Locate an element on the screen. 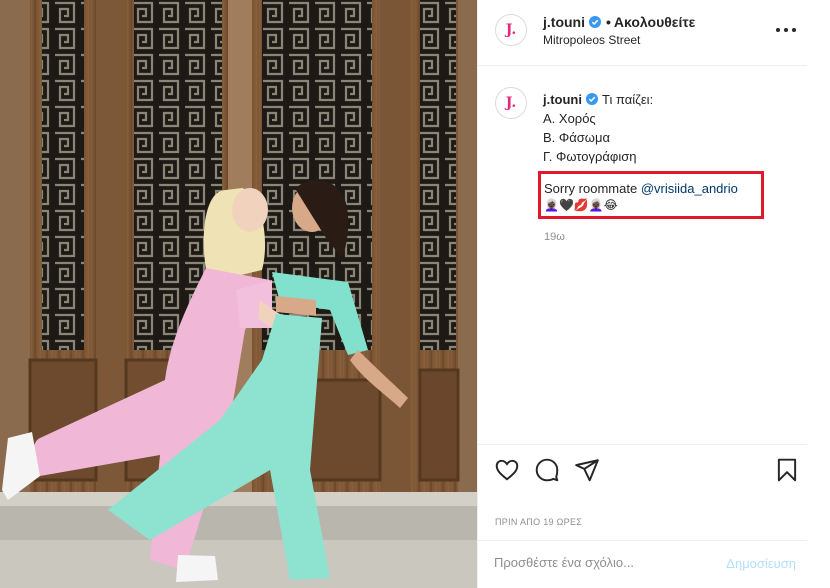  mention-link: @vrisiida_andrio is located at coordinates (689, 188).